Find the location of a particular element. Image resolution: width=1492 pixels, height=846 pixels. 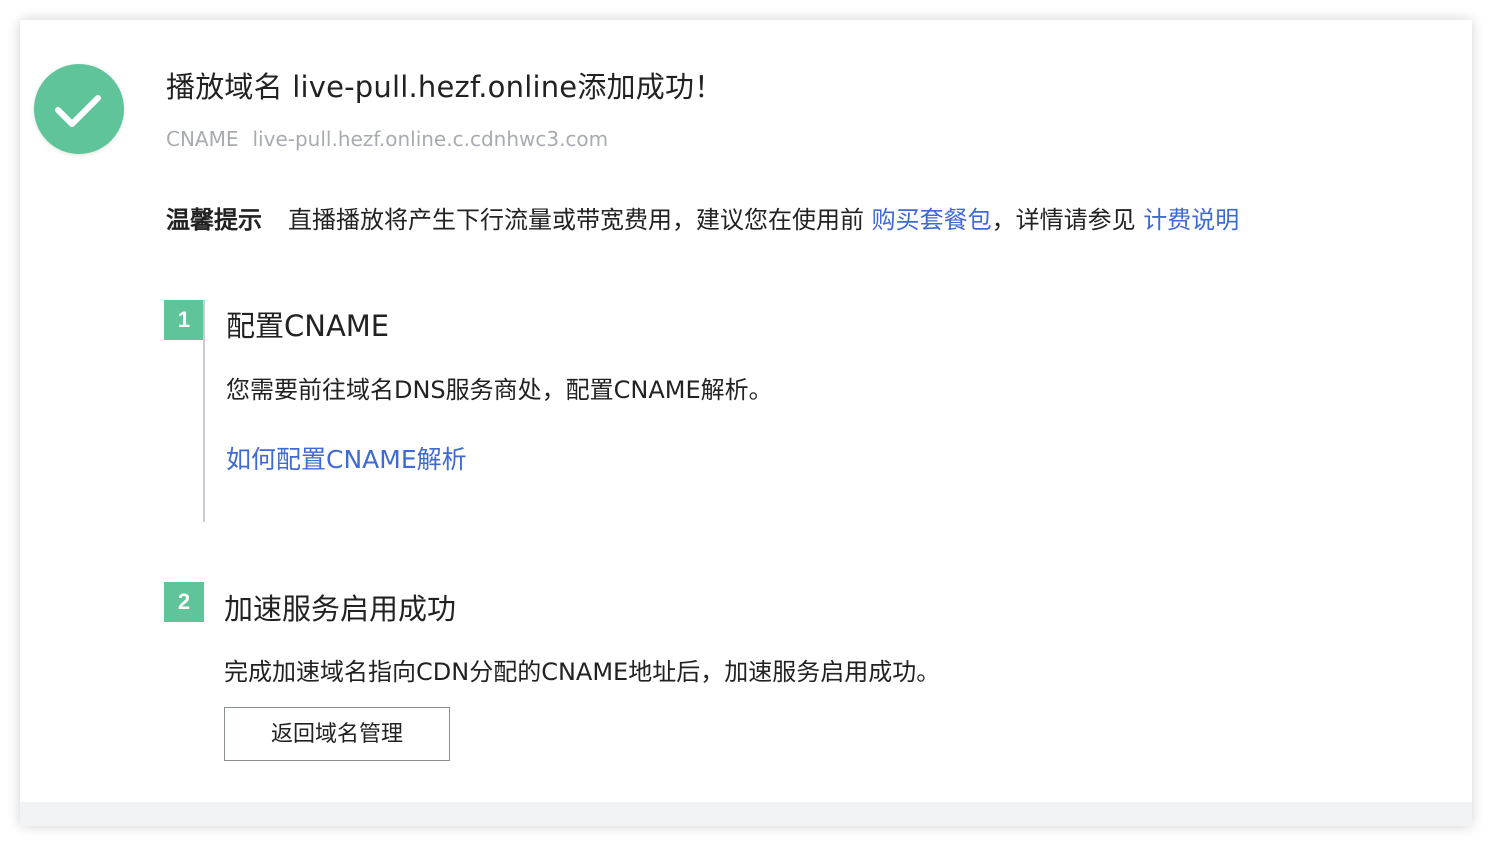

cname-howto-link: 如何配置CNAME解析 is located at coordinates (346, 458).